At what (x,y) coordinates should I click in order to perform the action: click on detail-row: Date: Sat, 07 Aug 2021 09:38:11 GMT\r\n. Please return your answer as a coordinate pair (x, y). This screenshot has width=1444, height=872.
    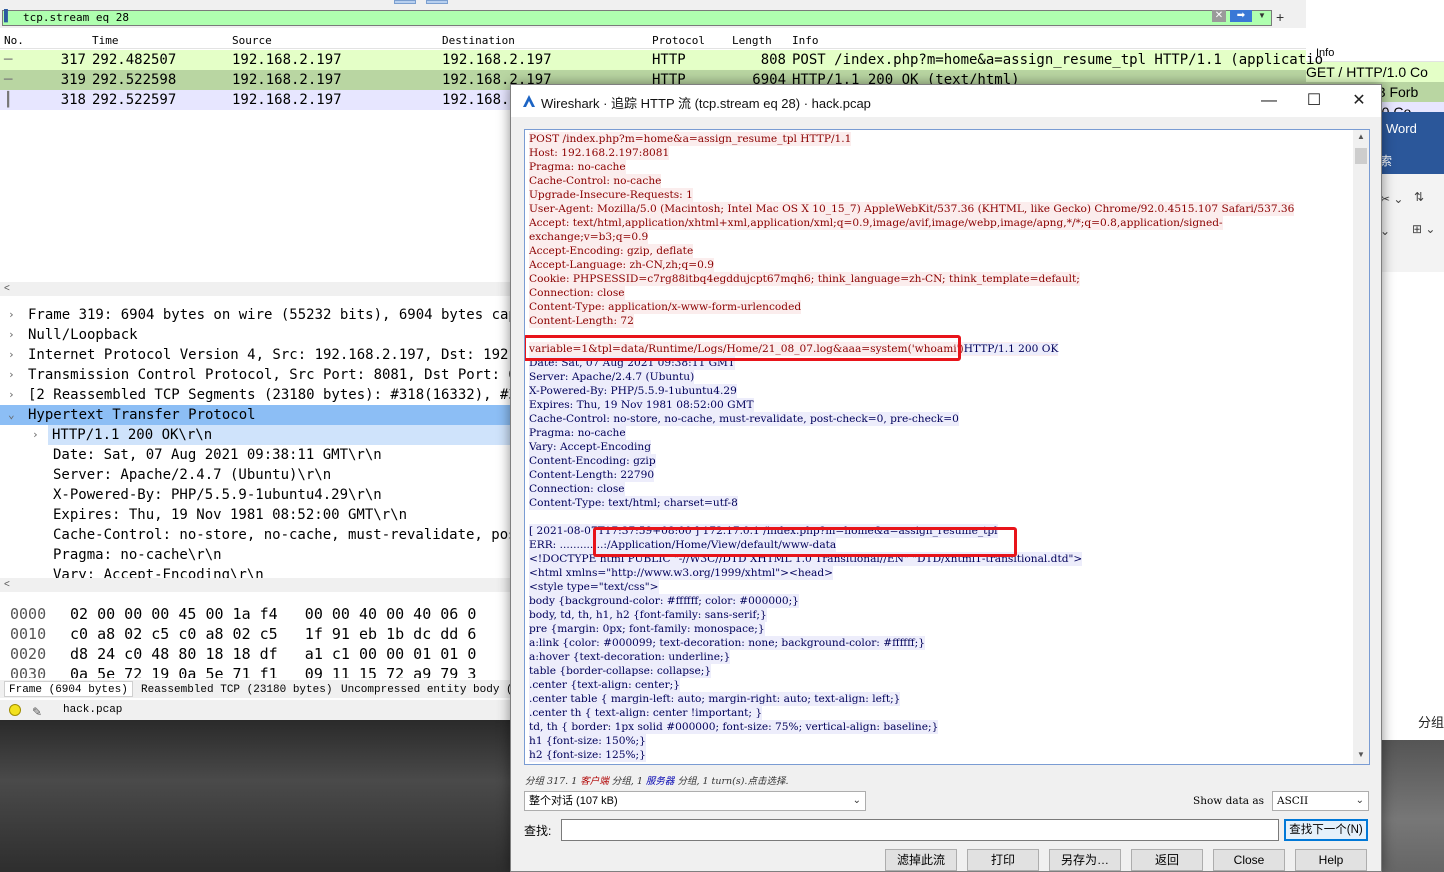
    Looking at the image, I should click on (260, 455).